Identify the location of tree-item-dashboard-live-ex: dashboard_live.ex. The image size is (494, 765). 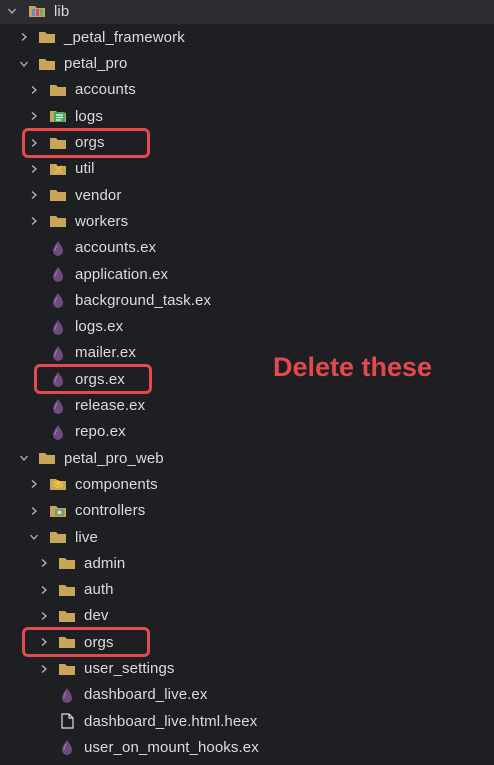
(247, 695).